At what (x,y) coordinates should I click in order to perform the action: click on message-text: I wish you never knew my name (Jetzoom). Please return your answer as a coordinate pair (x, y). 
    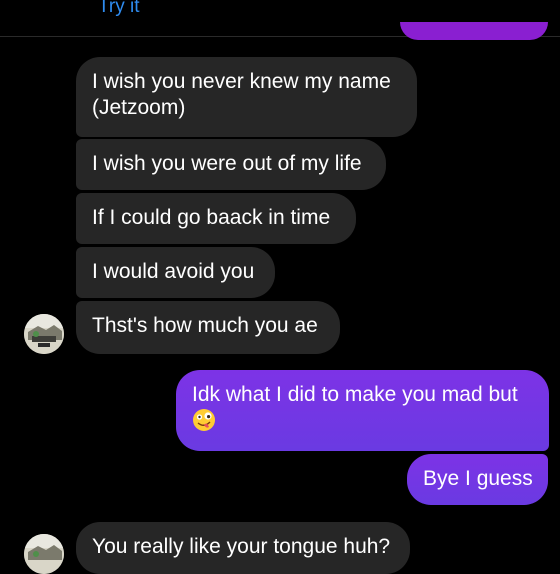
    Looking at the image, I should click on (241, 94).